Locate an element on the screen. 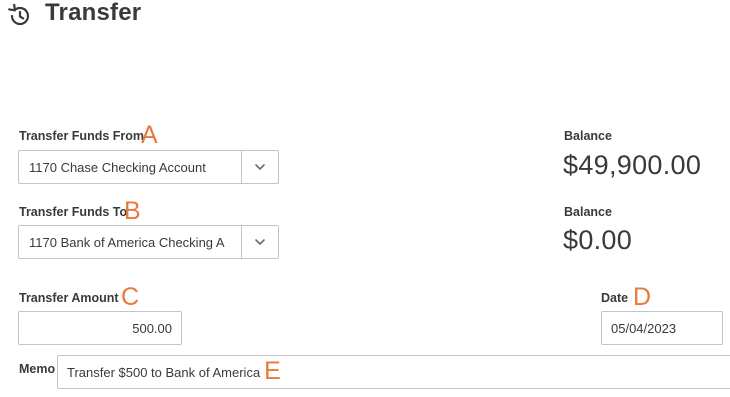  history-icon is located at coordinates (19, 15).